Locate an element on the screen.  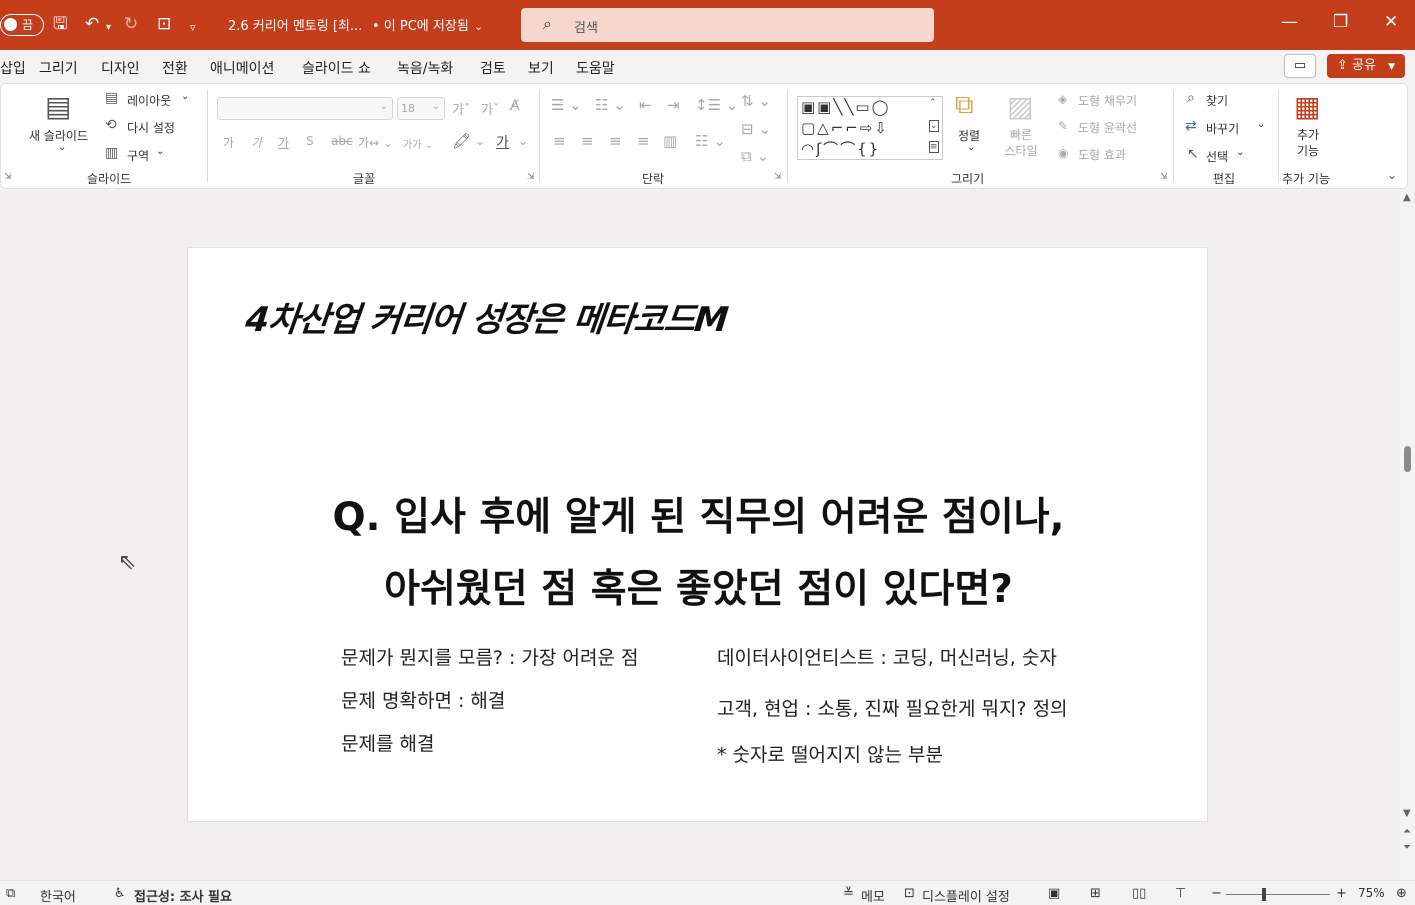
right-text-2: 고객, 현업 : 소통, 진짜 필요한게 뭐지? 정의 is located at coordinates (892, 707).